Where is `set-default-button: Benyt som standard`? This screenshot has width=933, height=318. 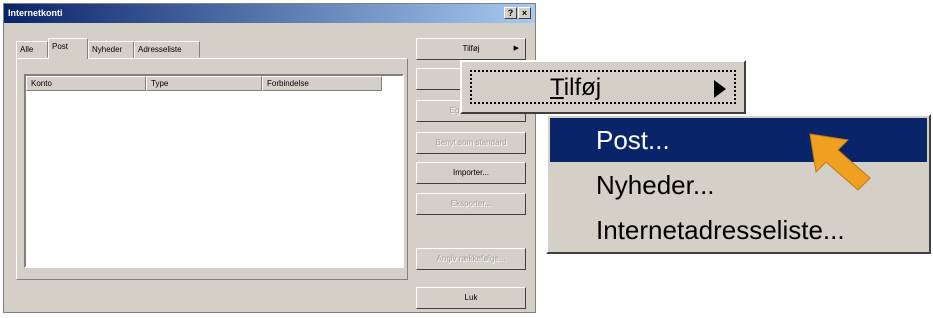
set-default-button: Benyt som standard is located at coordinates (471, 143).